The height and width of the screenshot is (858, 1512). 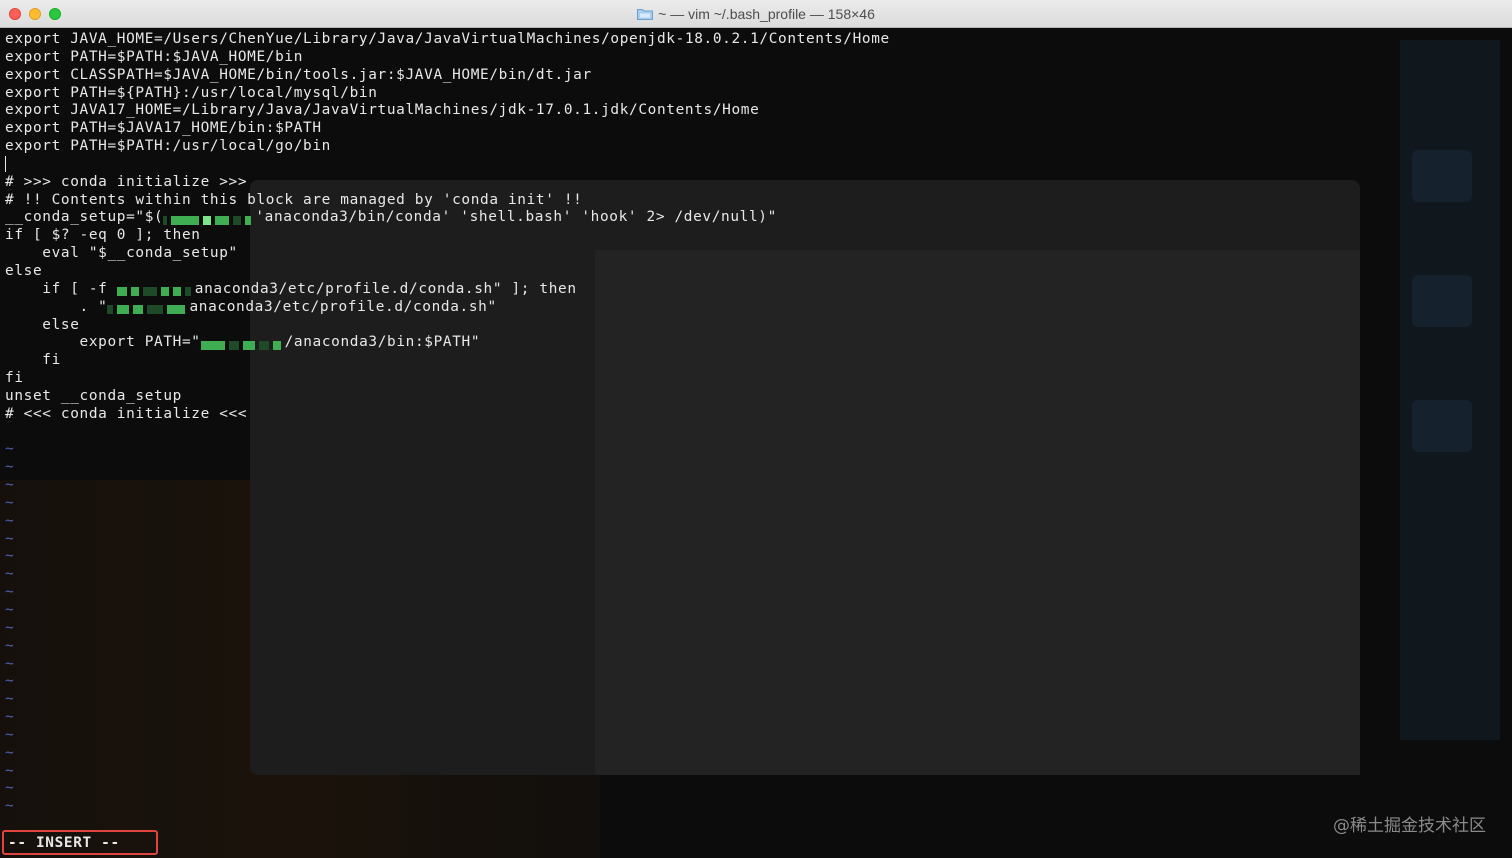 I want to click on line-text: . ", so click(x=56, y=306).